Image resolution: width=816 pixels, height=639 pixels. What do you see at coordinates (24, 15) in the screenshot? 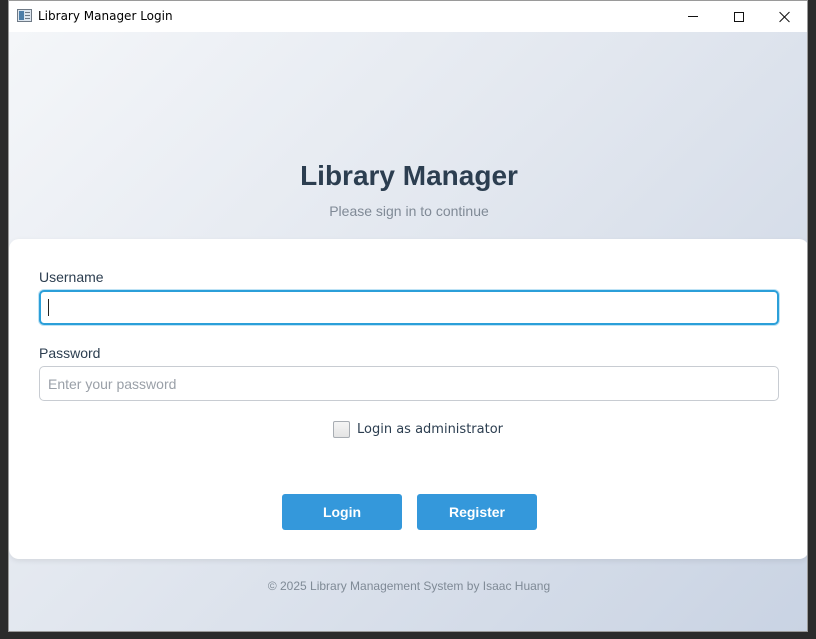
I see `app-window-icon` at bounding box center [24, 15].